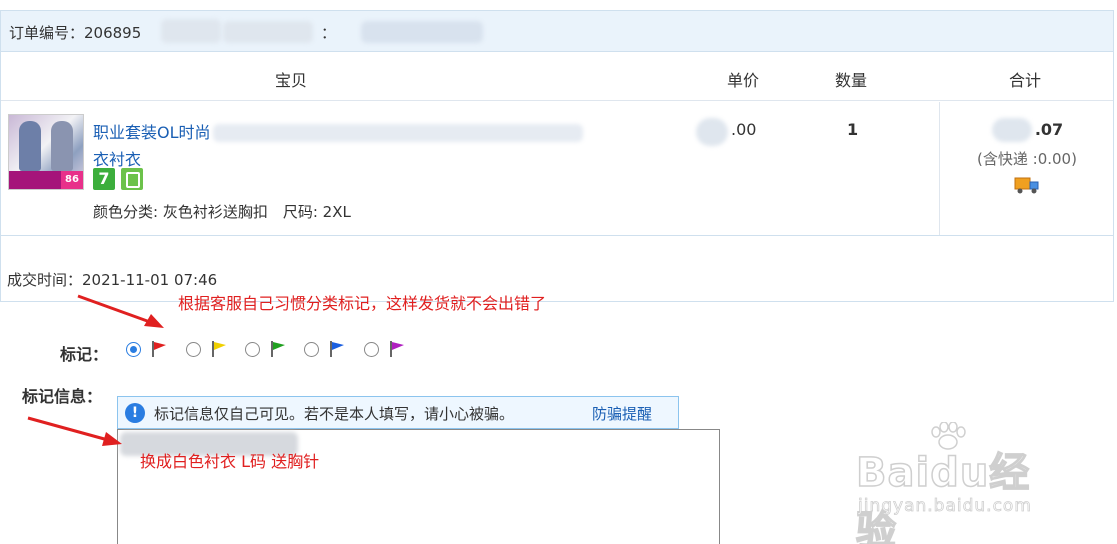 This screenshot has height=544, width=1117. I want to click on tip-text: 标记信息仅自己可见。若不是本人填写，请小心被骗。, so click(334, 414).